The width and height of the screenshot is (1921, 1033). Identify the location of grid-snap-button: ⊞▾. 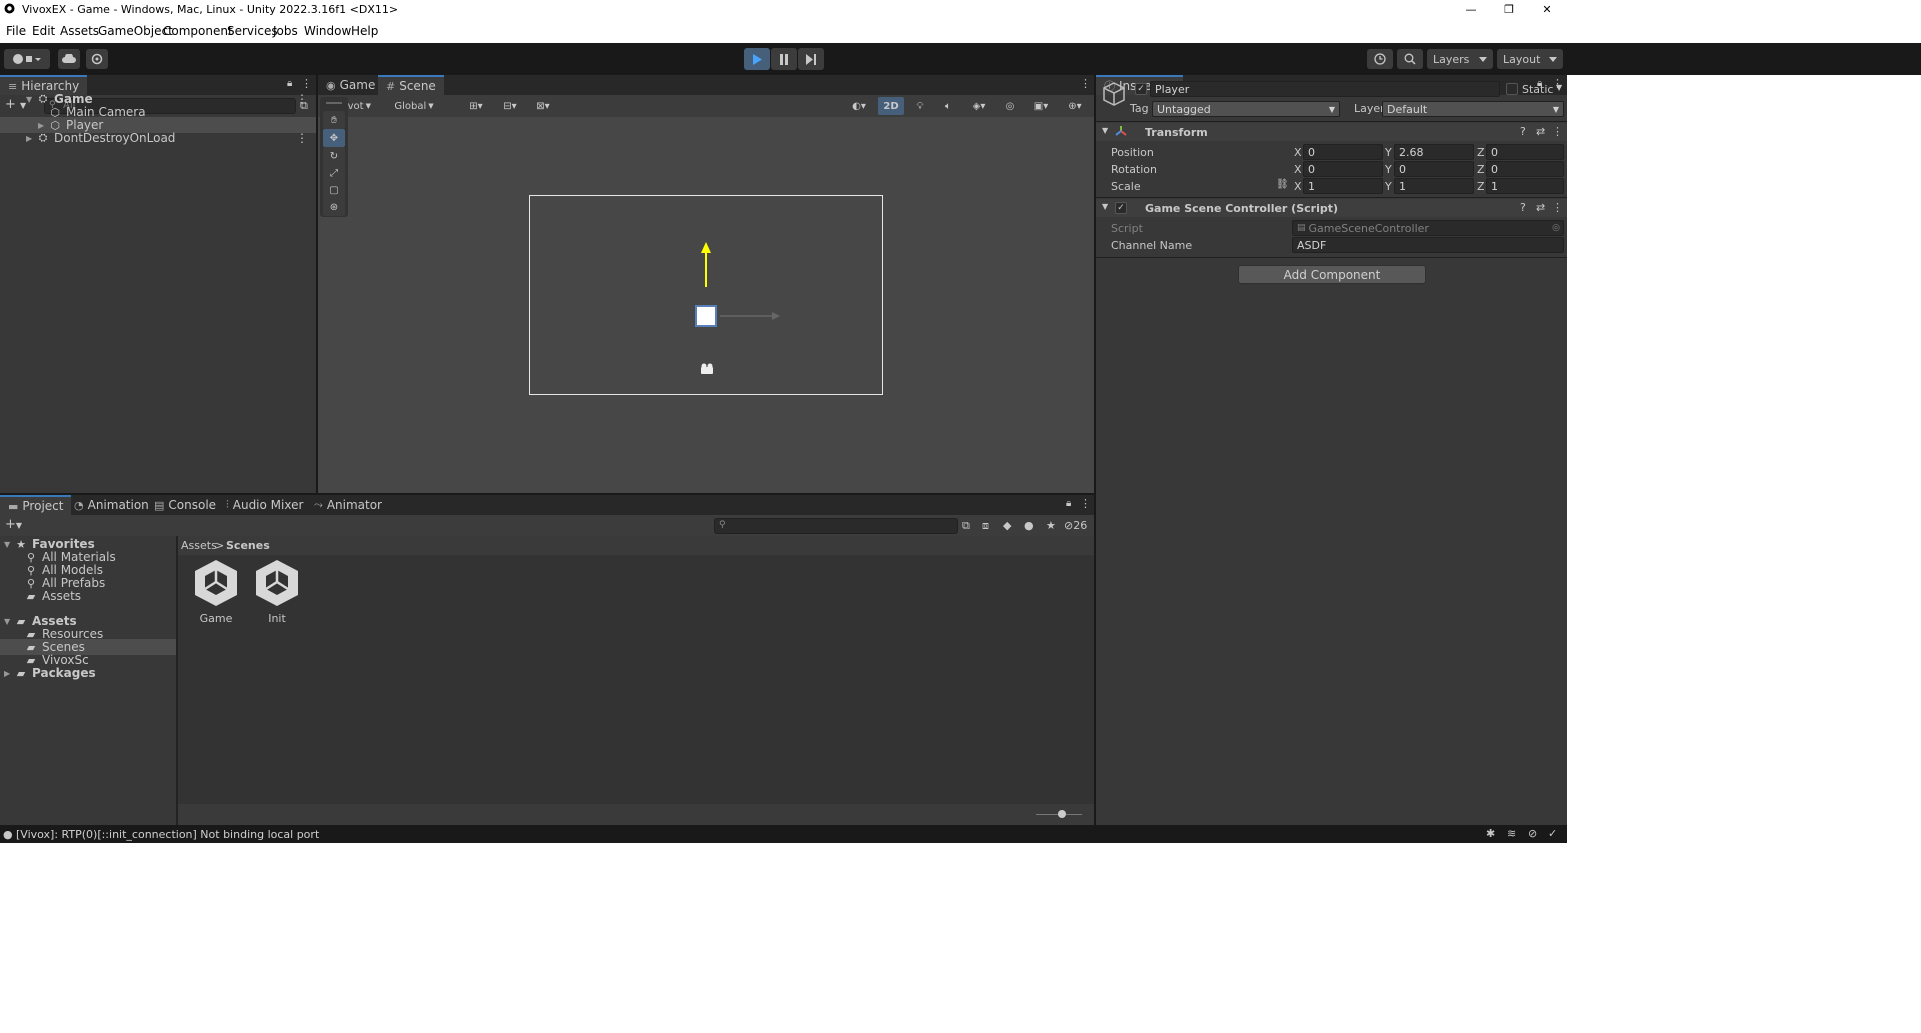
(476, 106).